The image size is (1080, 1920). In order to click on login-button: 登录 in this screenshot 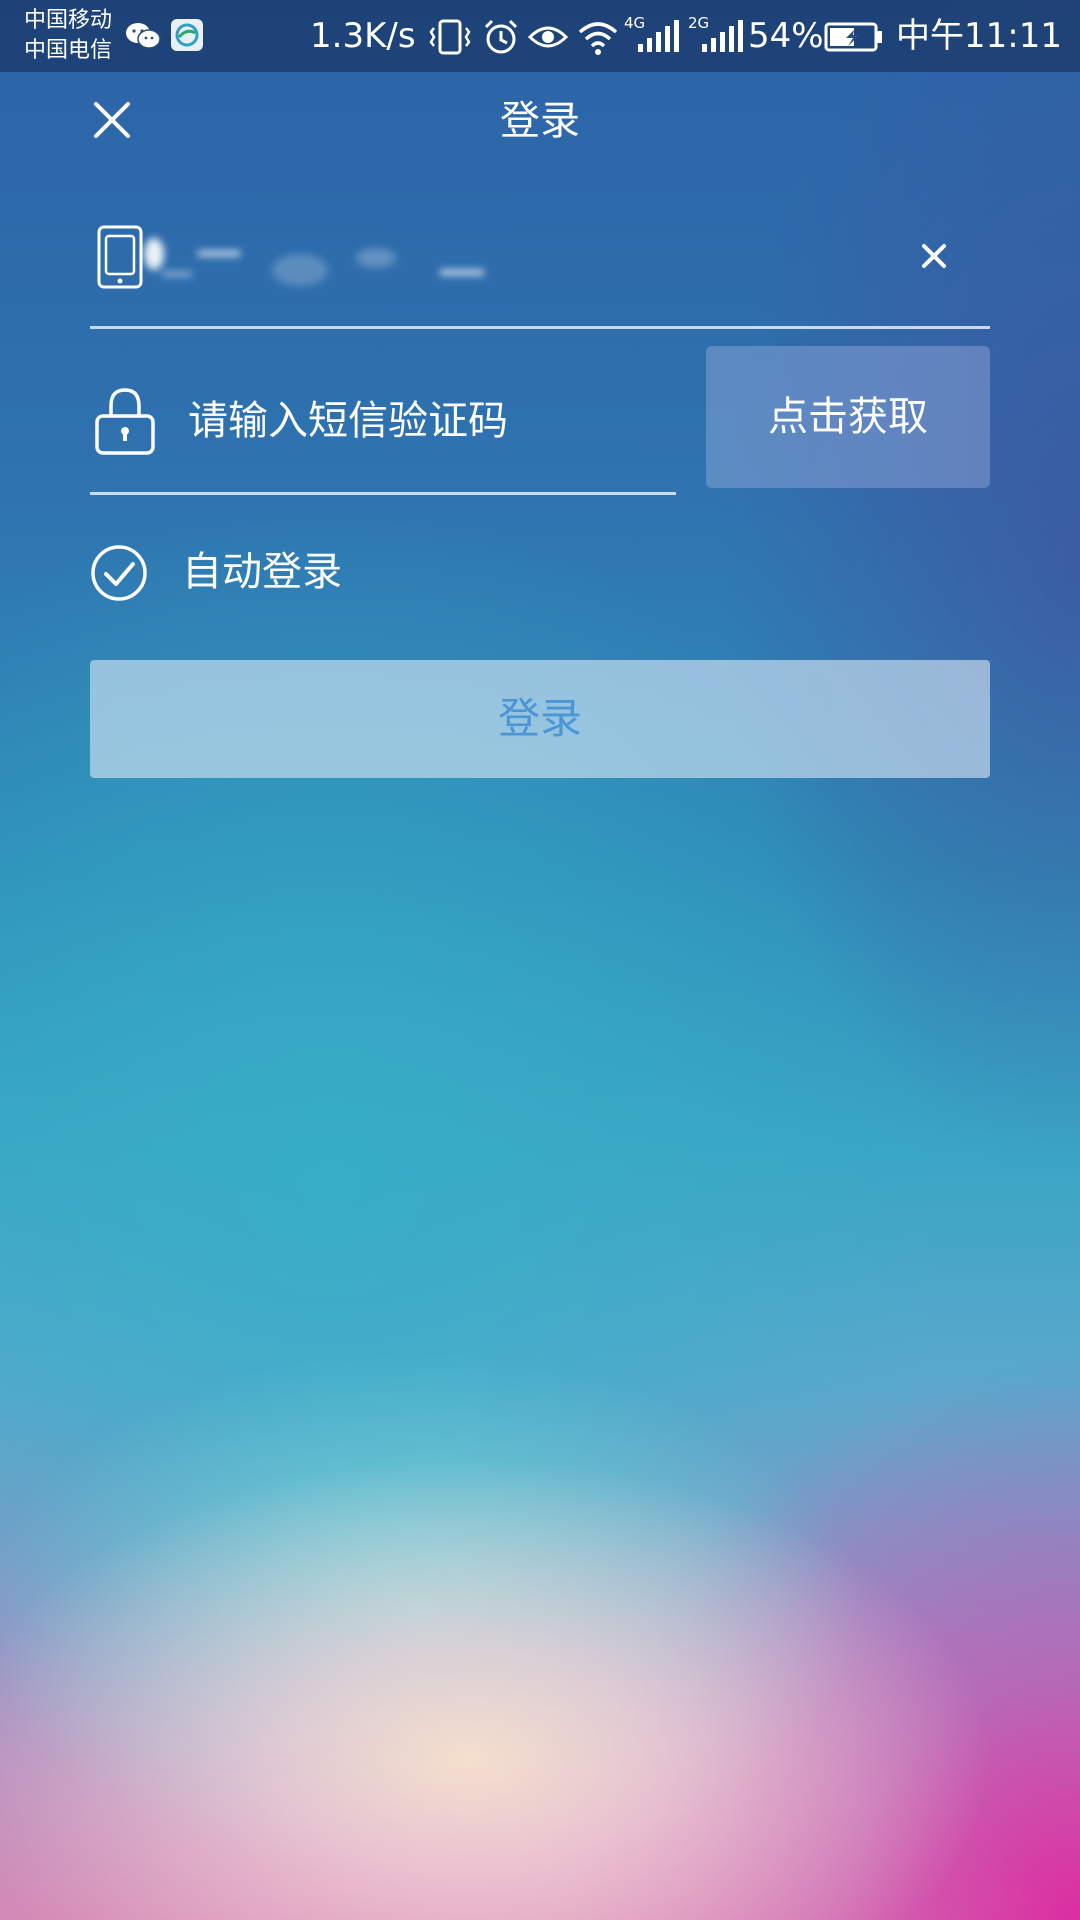, I will do `click(540, 719)`.